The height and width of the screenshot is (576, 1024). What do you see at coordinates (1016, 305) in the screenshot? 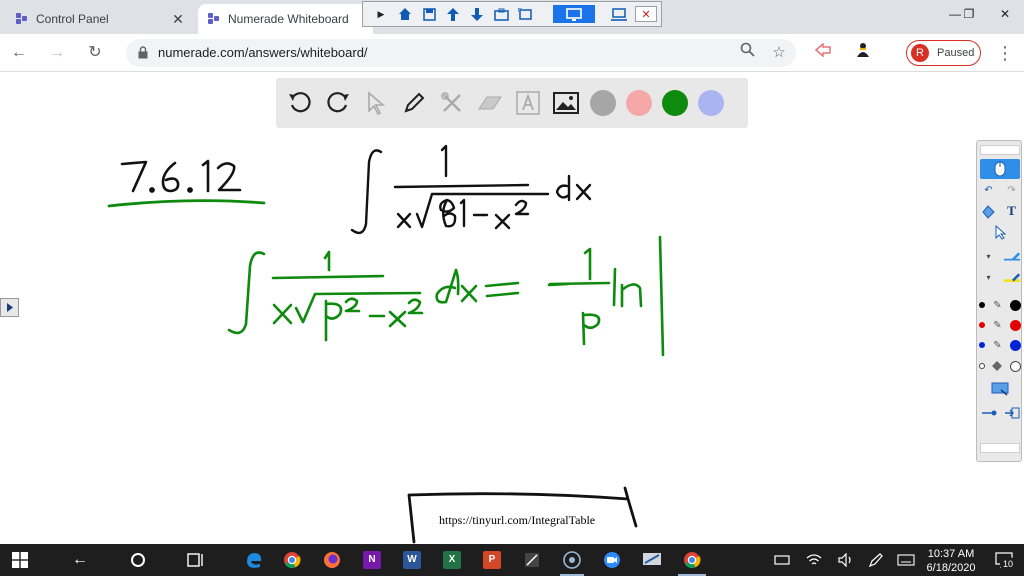
I see `black-color-swatch` at bounding box center [1016, 305].